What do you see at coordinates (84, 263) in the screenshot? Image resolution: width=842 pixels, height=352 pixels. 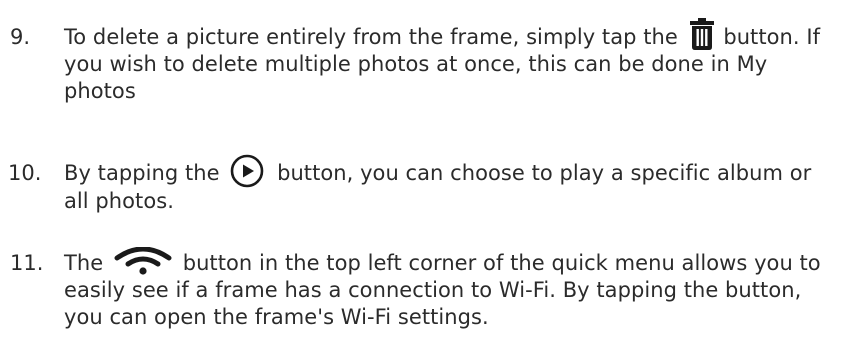 I see `item-text-before: The` at bounding box center [84, 263].